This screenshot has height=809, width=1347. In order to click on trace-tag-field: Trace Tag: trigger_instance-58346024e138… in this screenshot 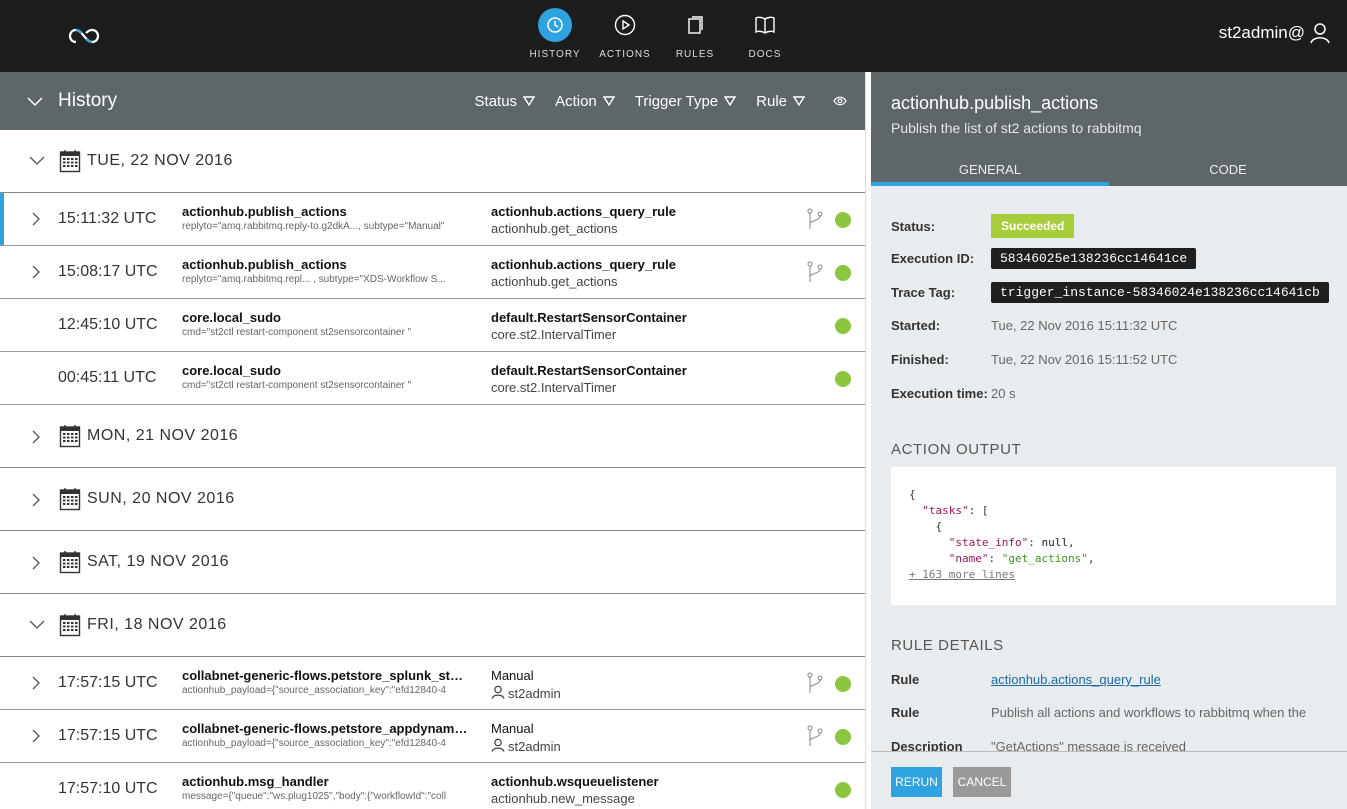, I will do `click(1110, 292)`.